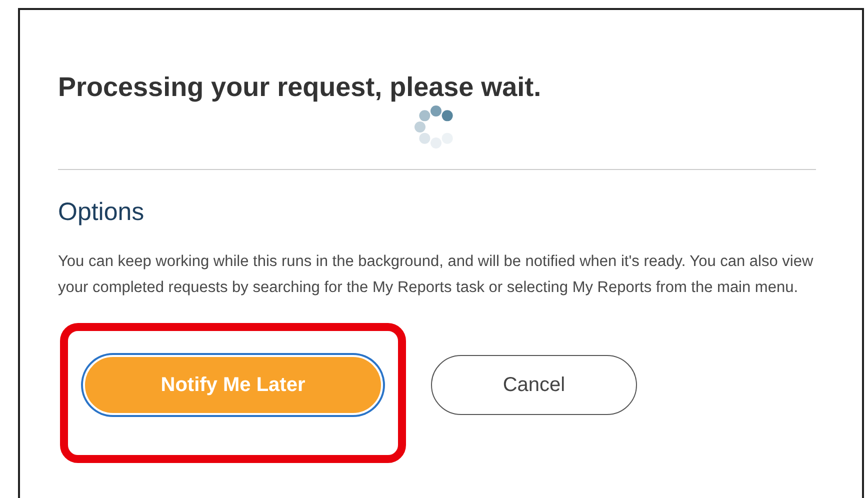 Image resolution: width=867 pixels, height=498 pixels. I want to click on dialog-title: Processing your request, please wait., so click(300, 87).